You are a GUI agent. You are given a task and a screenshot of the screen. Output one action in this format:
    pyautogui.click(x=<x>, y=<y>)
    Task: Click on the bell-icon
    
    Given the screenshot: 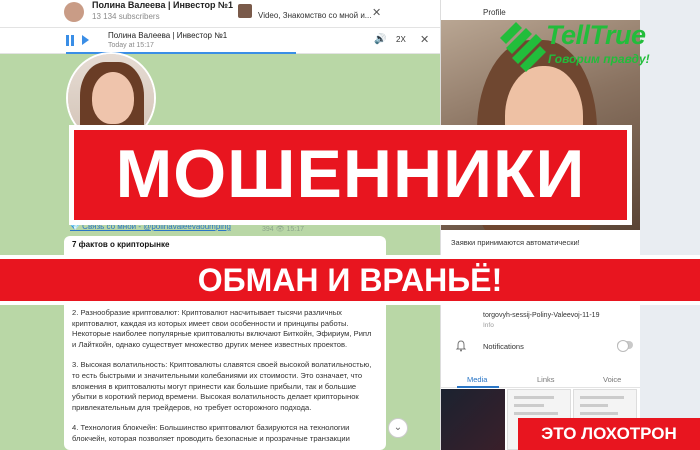 What is the action you would take?
    pyautogui.click(x=461, y=346)
    